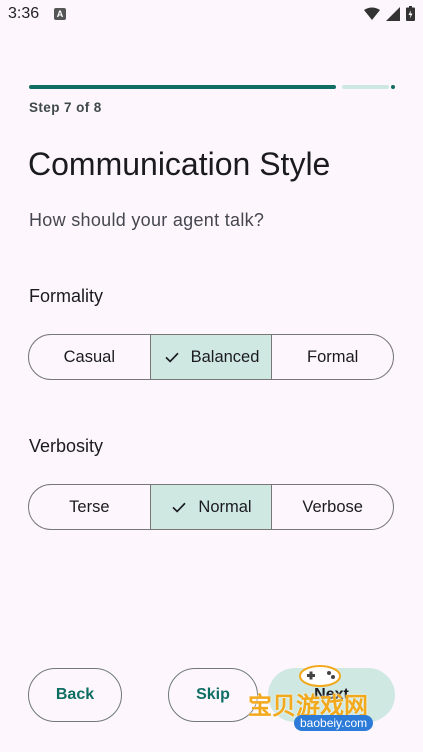 Image resolution: width=423 pixels, height=752 pixels. What do you see at coordinates (393, 13) in the screenshot?
I see `signal-icon` at bounding box center [393, 13].